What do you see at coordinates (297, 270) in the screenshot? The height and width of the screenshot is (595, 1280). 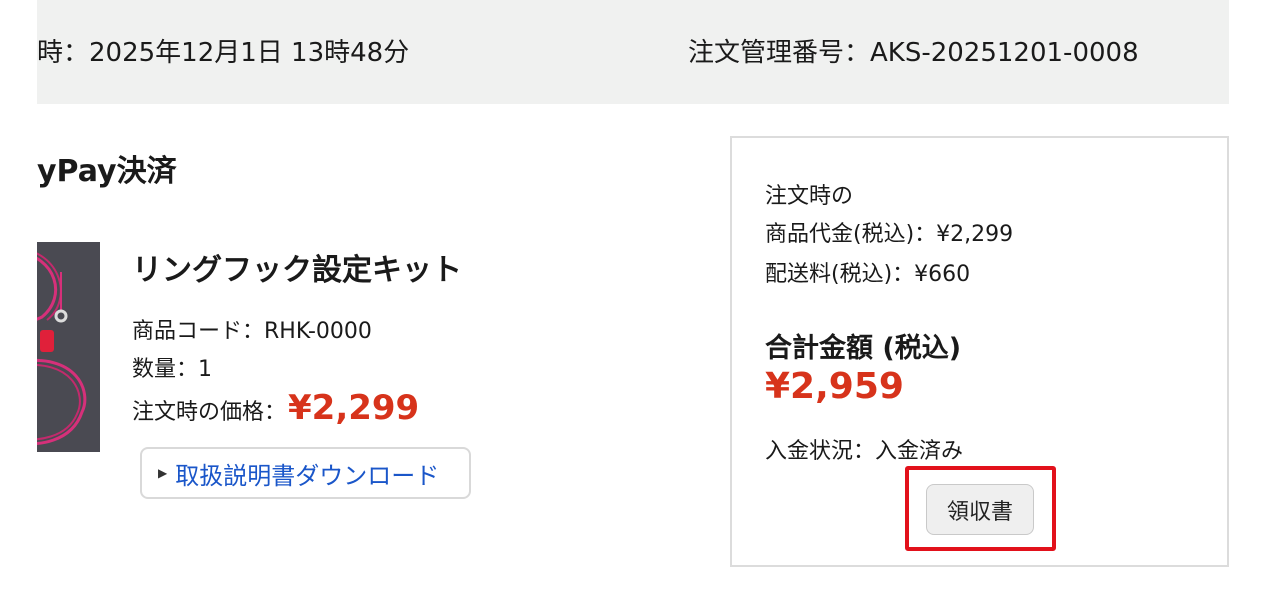 I see `product-name: リングフック設定キット` at bounding box center [297, 270].